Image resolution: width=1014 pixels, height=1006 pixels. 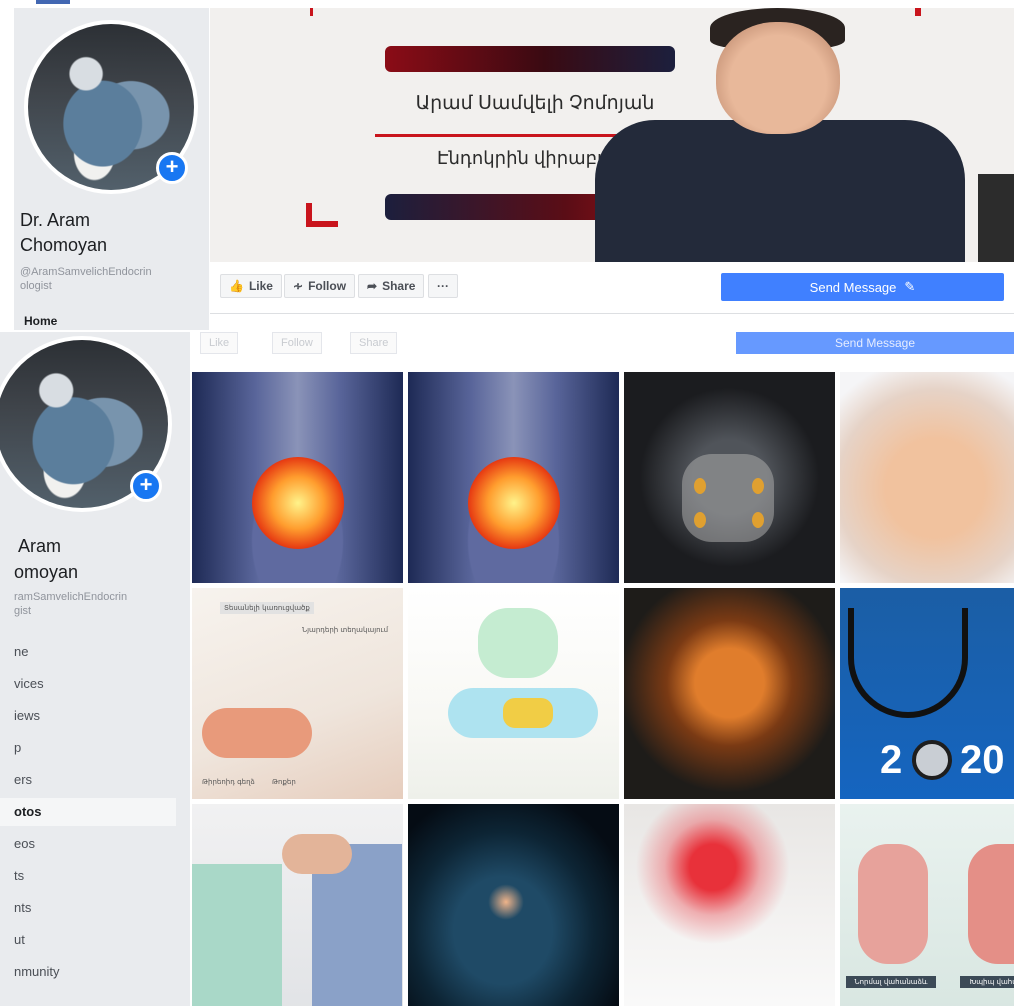 What do you see at coordinates (602, 350) in the screenshot?
I see `action-bar-partial: Like Follow Share Send Message` at bounding box center [602, 350].